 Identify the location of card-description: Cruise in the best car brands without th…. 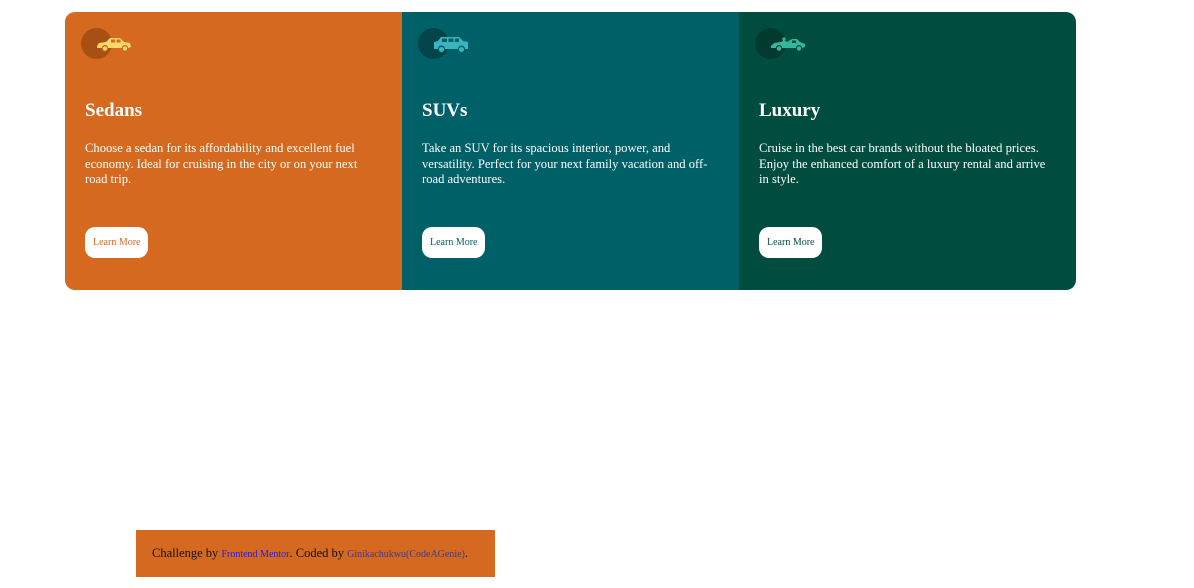
(902, 163).